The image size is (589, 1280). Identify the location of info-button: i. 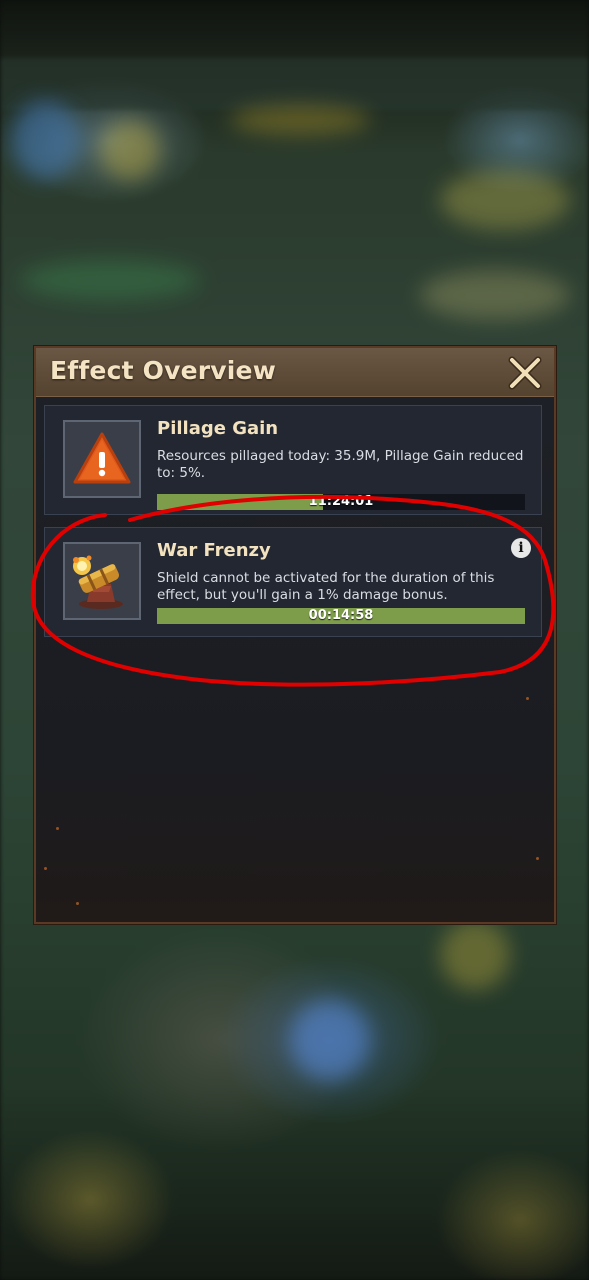
(521, 548).